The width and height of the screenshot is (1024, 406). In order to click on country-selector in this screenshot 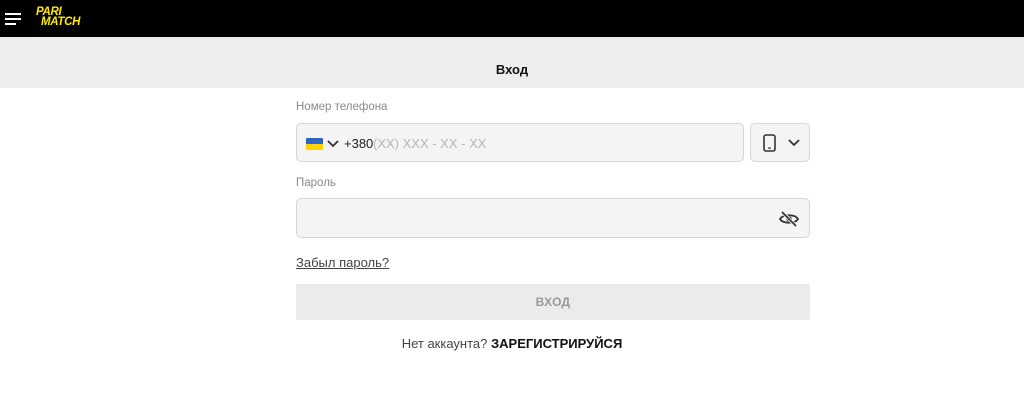, I will do `click(324, 144)`.